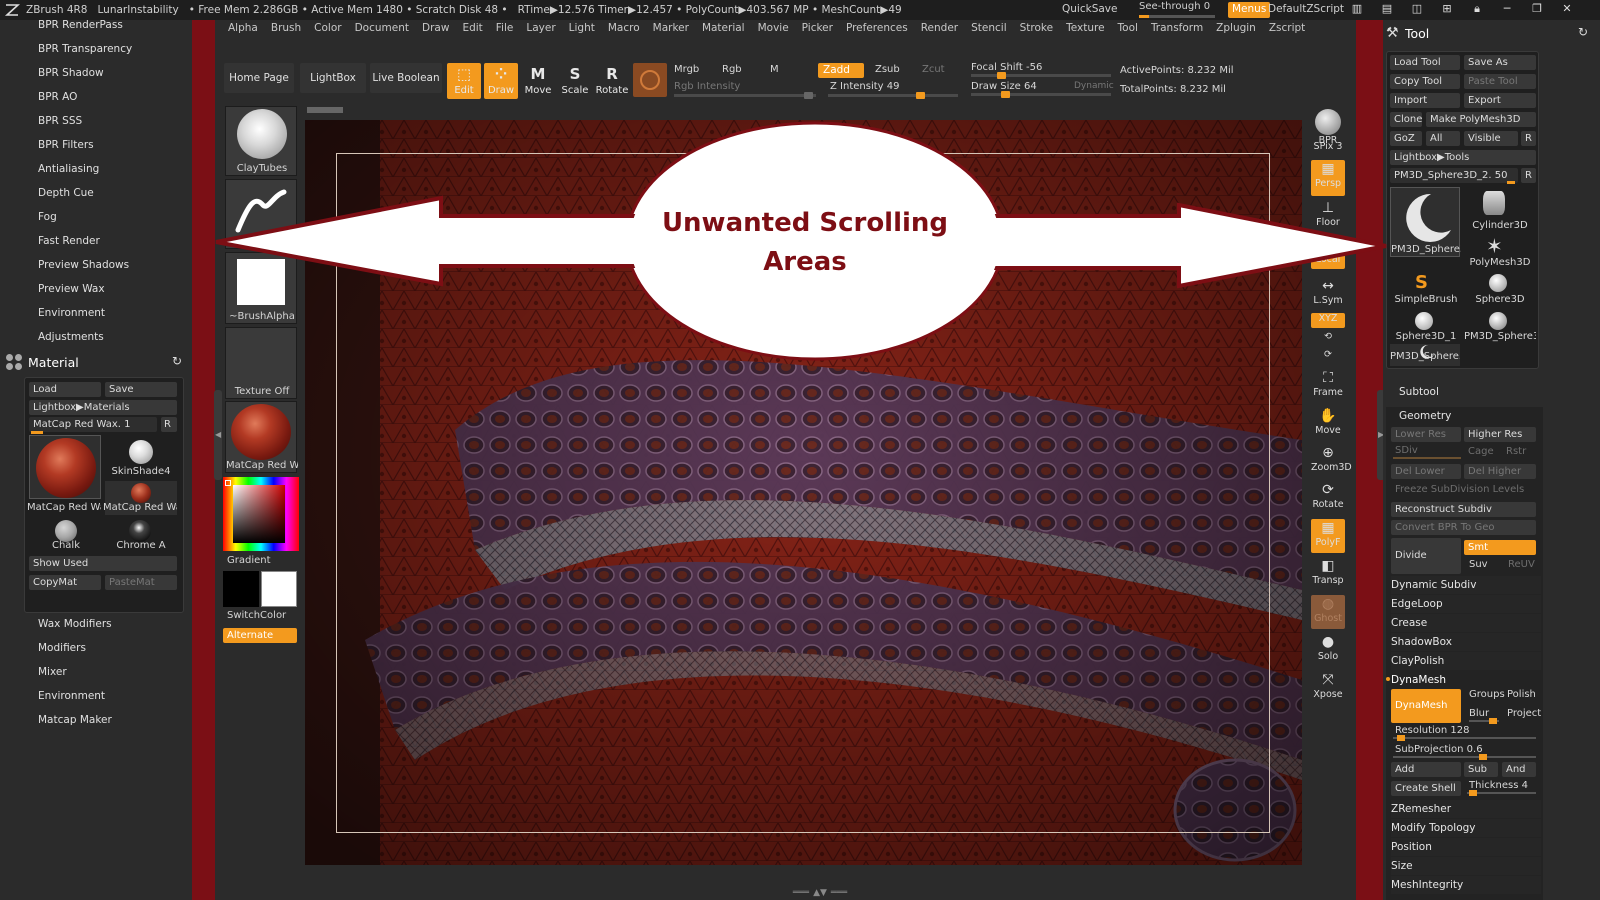 This screenshot has width=1600, height=900. I want to click on layout-icon-1: ▥, so click(1357, 9).